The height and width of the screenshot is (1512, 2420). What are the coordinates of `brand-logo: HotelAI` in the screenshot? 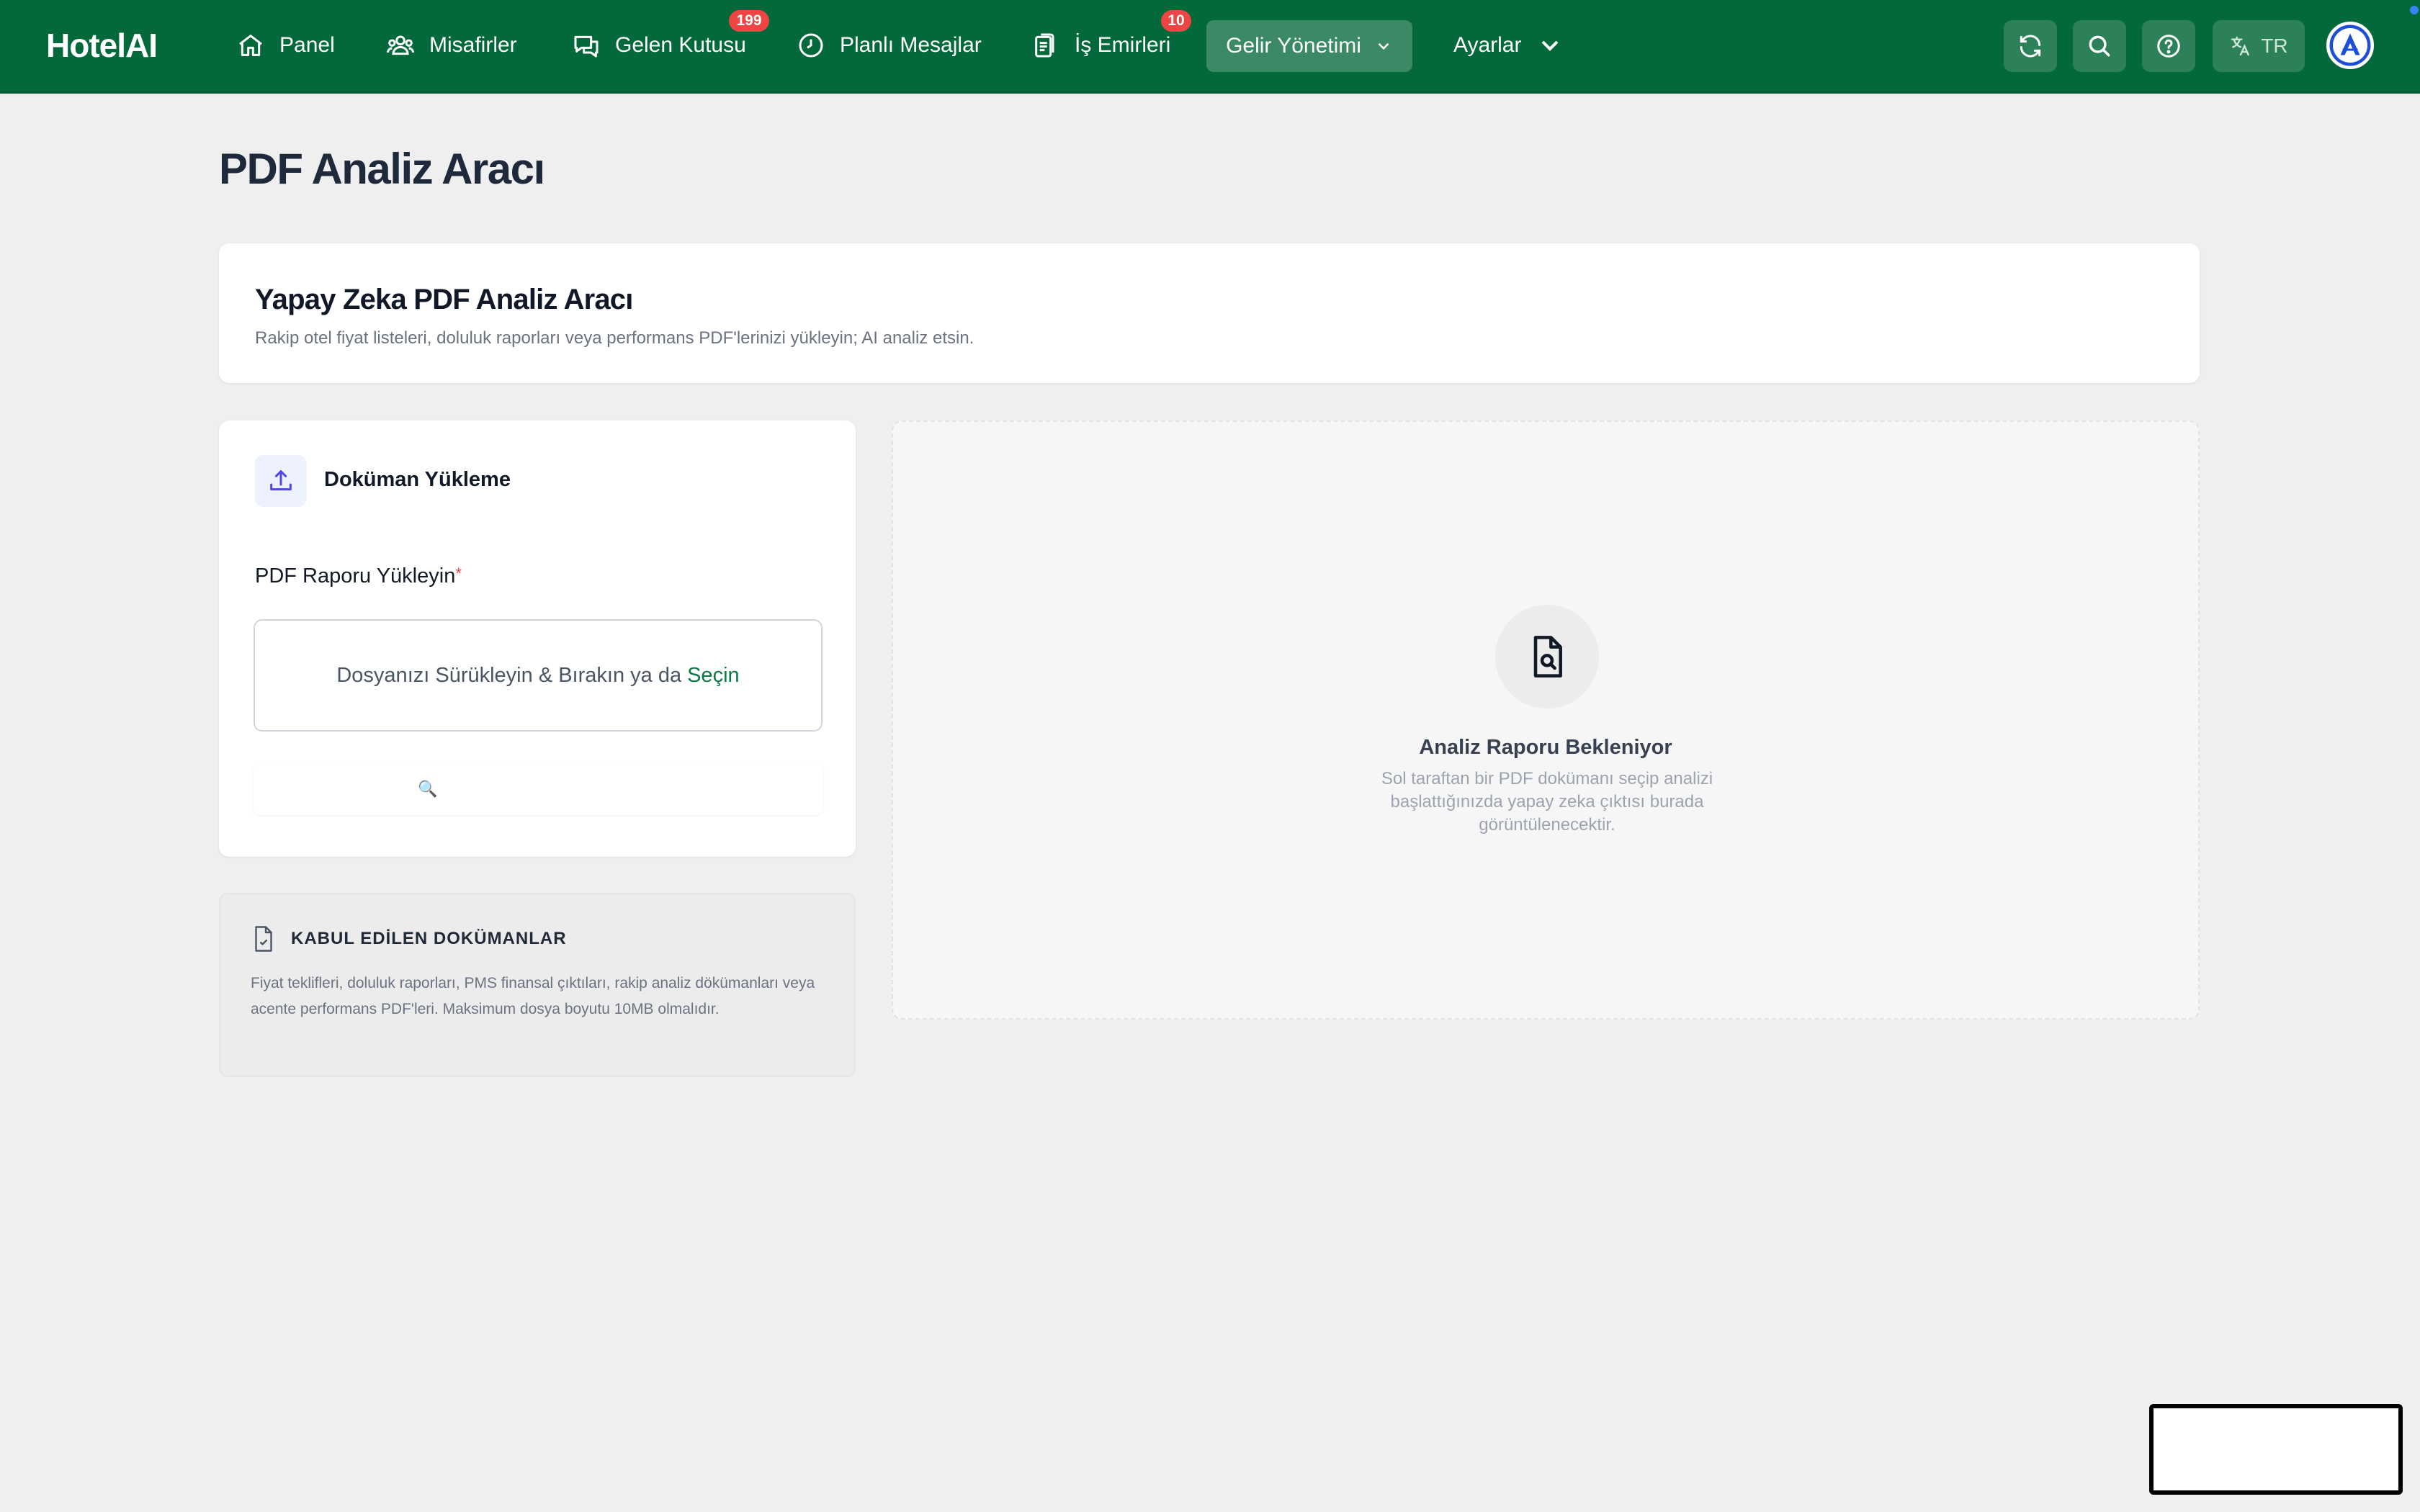 It's located at (102, 45).